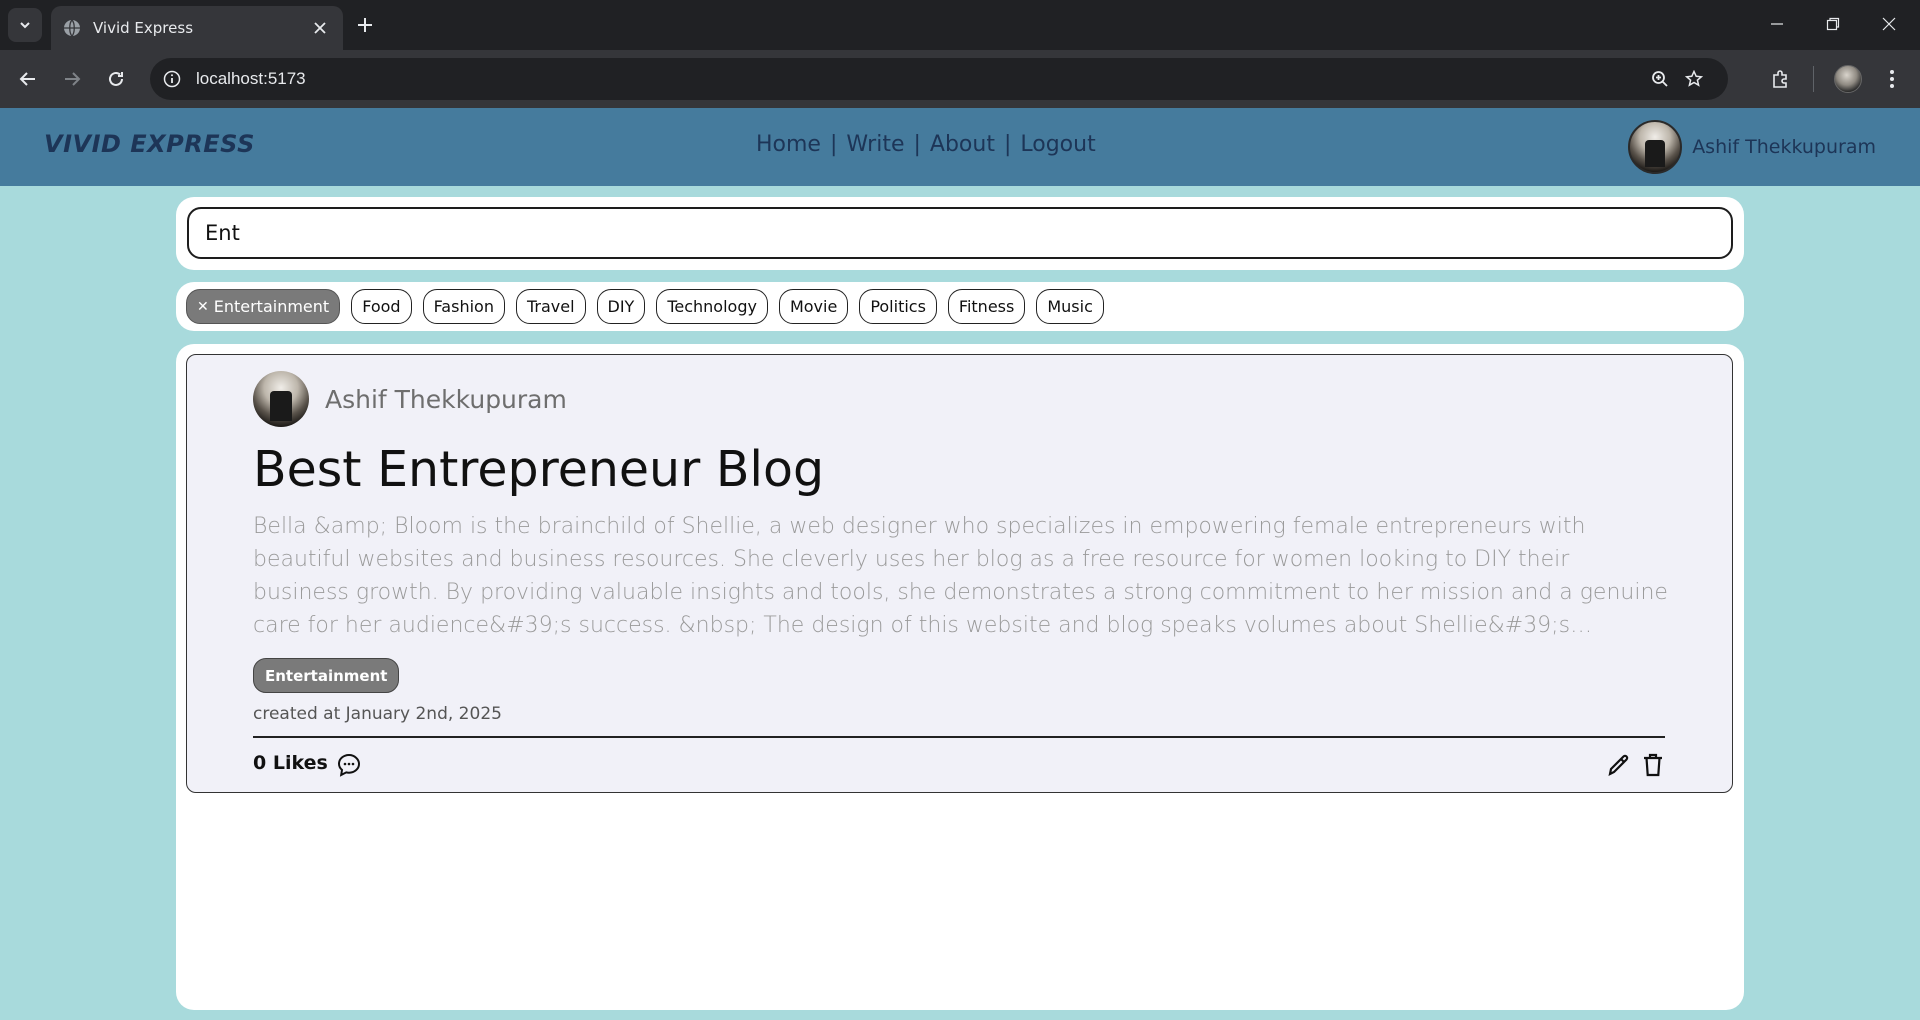 Image resolution: width=1920 pixels, height=1020 pixels. What do you see at coordinates (813, 306) in the screenshot?
I see `category-chip-movie: Movie` at bounding box center [813, 306].